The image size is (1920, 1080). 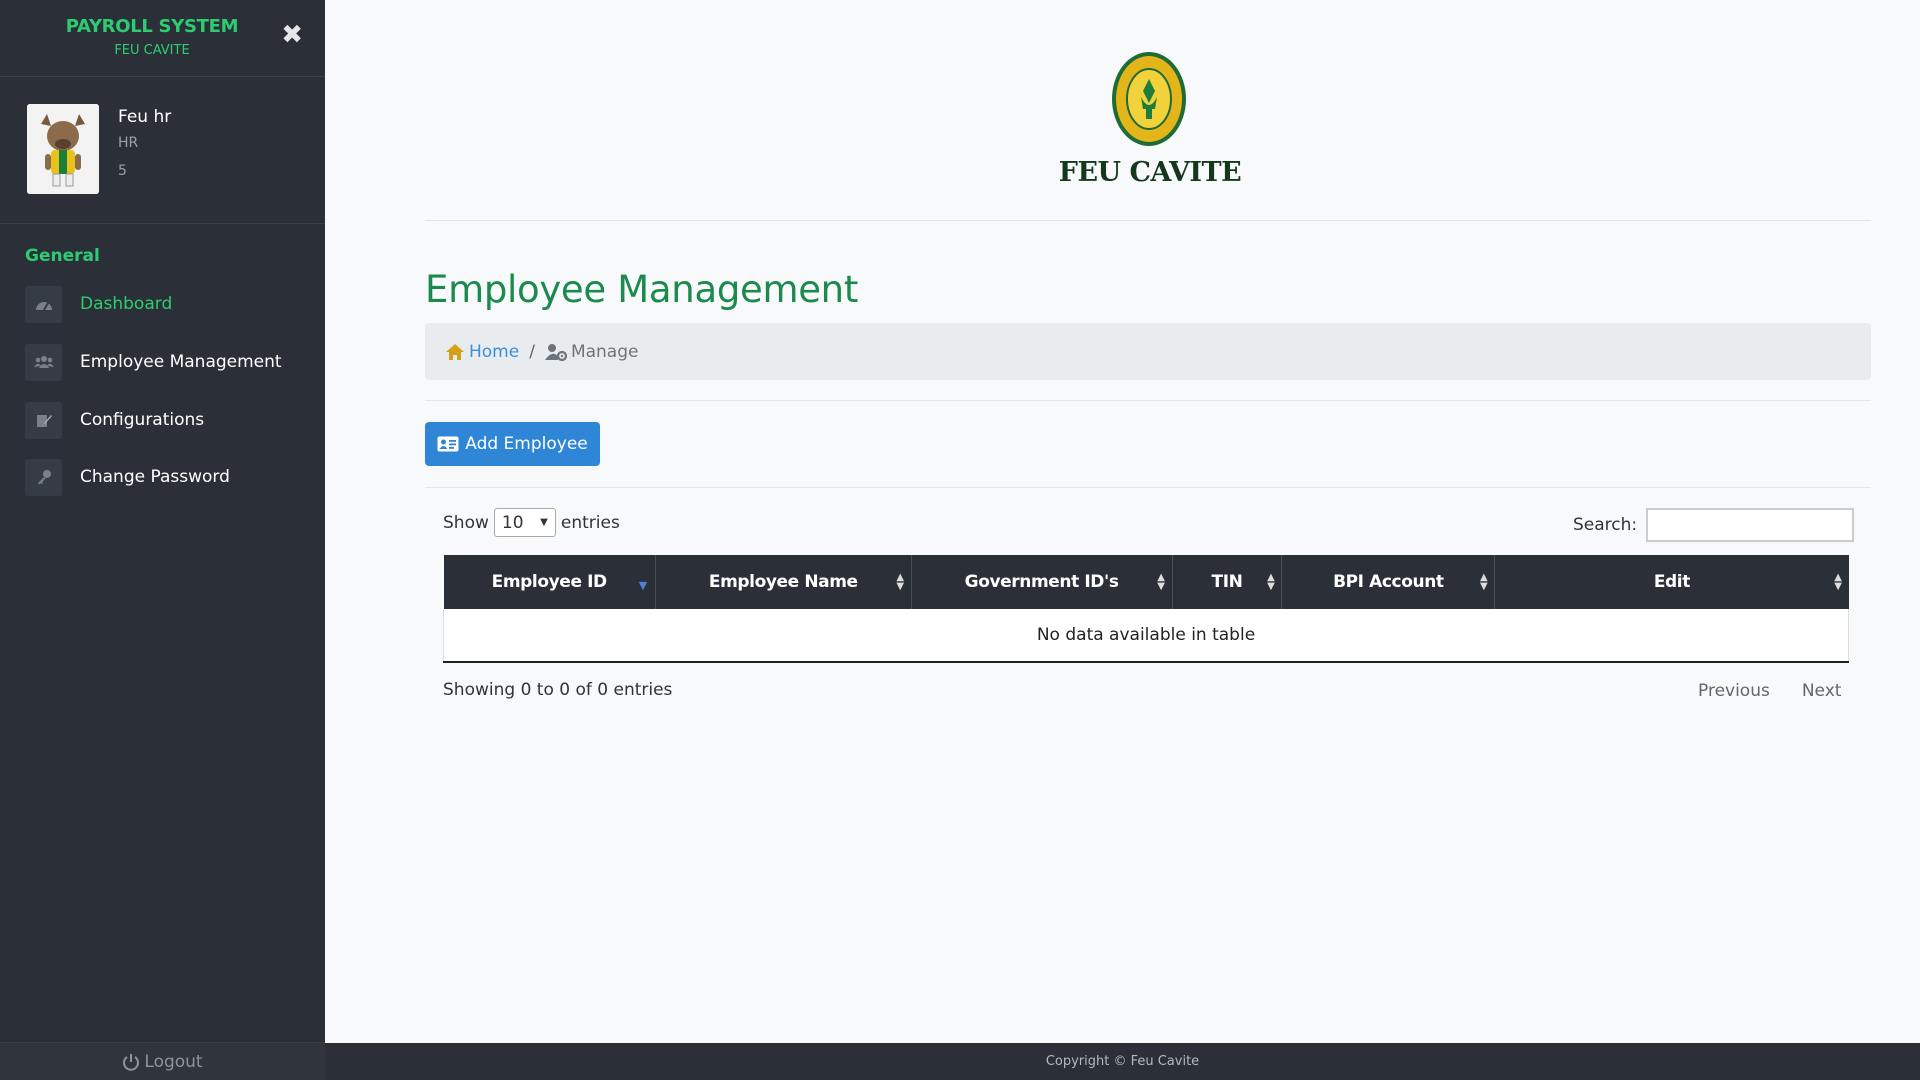 What do you see at coordinates (162, 38) in the screenshot?
I see `sidebar-brand: PAYROLL SYSTEM FEU CAVITE ✖` at bounding box center [162, 38].